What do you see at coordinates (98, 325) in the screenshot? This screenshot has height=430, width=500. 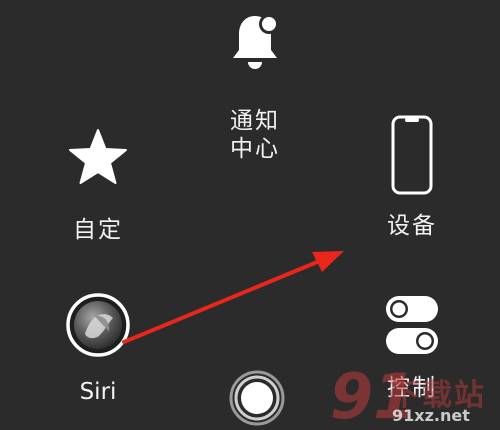 I see `siri-icon` at bounding box center [98, 325].